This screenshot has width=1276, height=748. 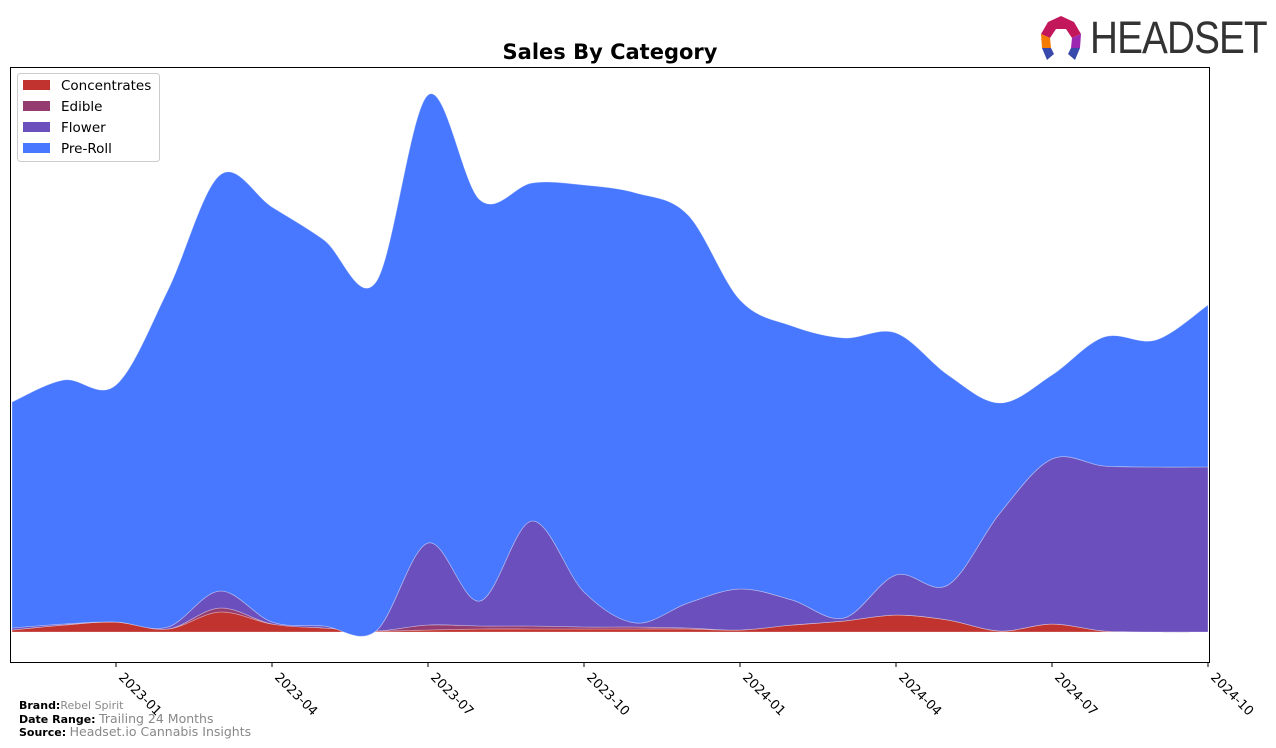 What do you see at coordinates (40, 705) in the screenshot?
I see `brand-label: Brand:` at bounding box center [40, 705].